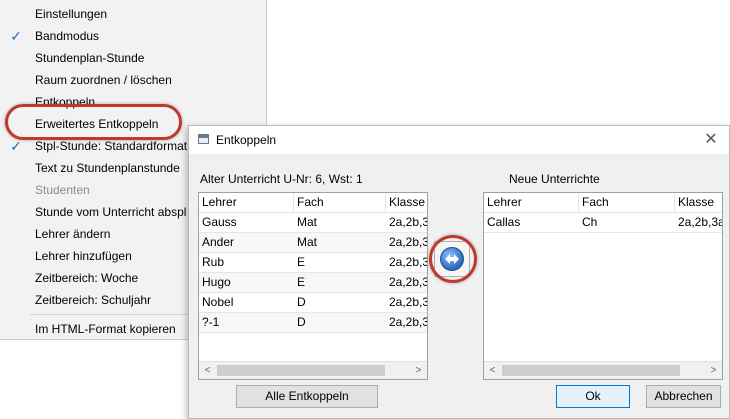 Image resolution: width=730 pixels, height=419 pixels. I want to click on table-row: Gauss Mat 2a,2b,3, so click(313, 223).